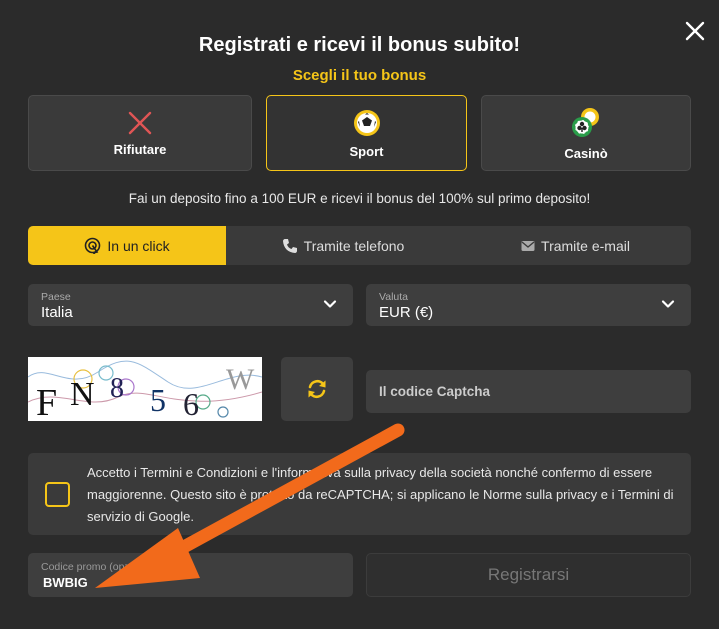  I want to click on bonus-option-casino: Casinò, so click(586, 133).